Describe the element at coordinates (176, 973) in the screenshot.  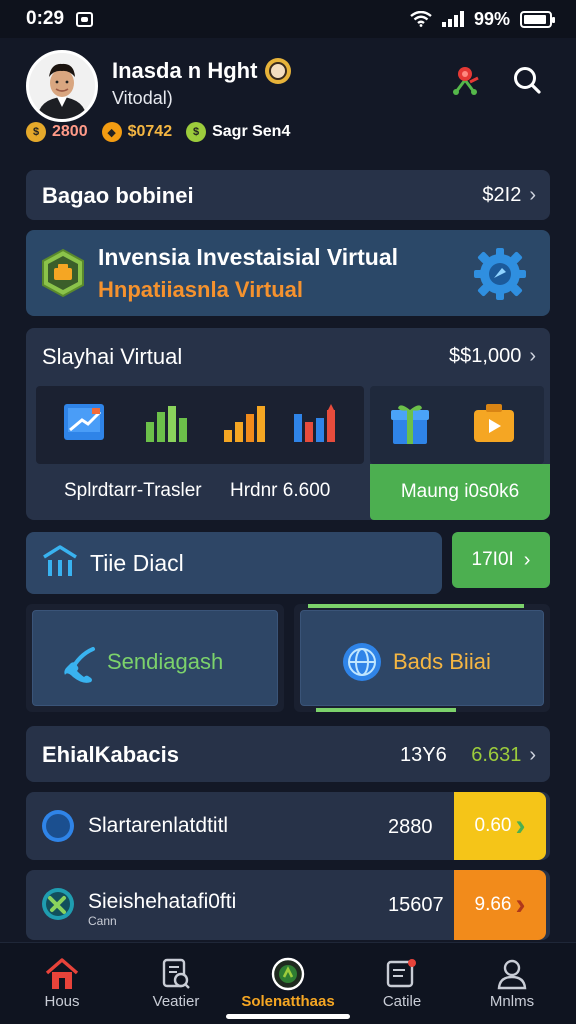
I see `receipt-icon` at that location.